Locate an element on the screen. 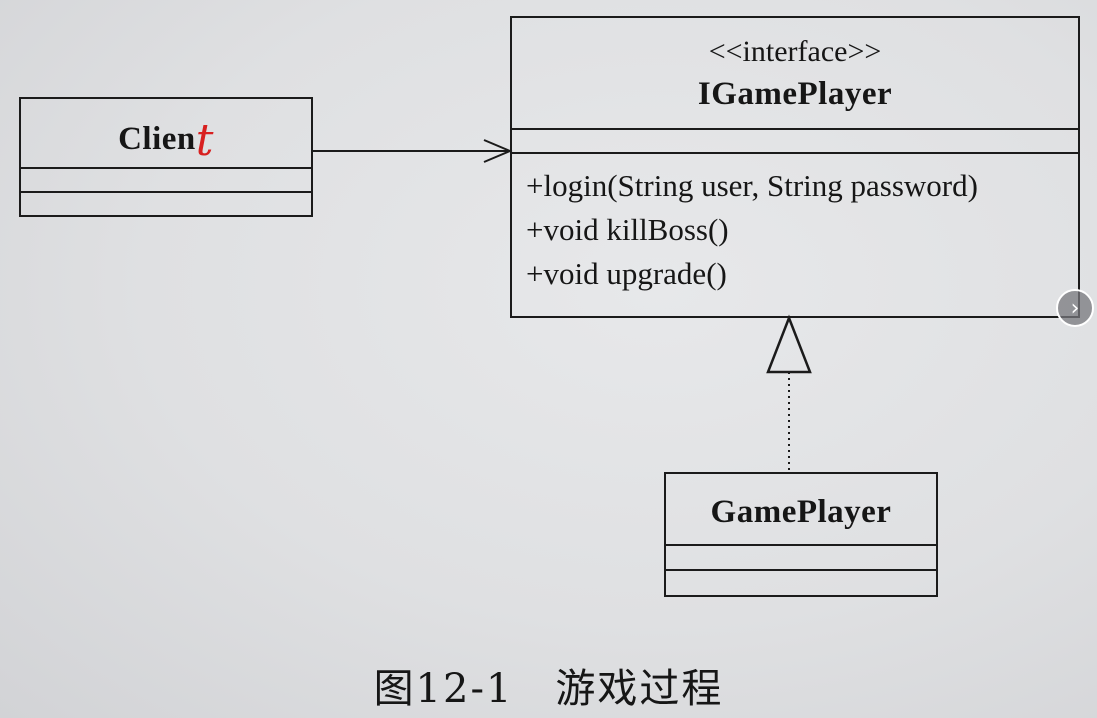 This screenshot has width=1097, height=718. client-handwritten-letter: t is located at coordinates (204, 140).